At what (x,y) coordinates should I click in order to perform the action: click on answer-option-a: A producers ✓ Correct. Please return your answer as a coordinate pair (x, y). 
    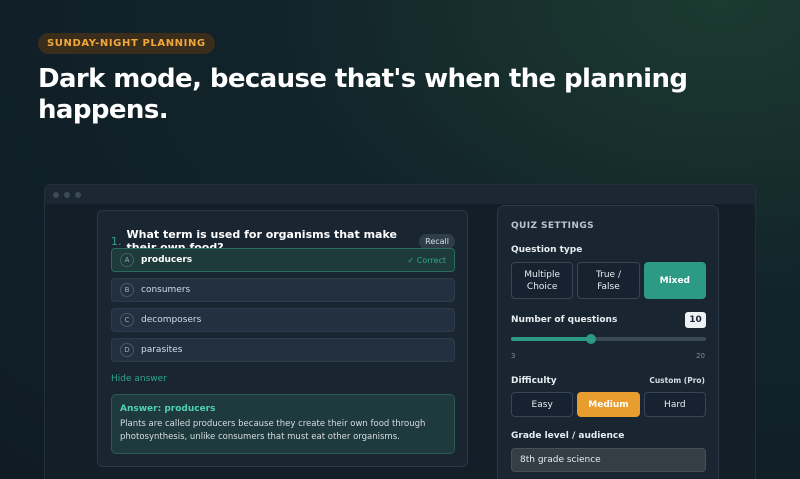
    Looking at the image, I should click on (283, 260).